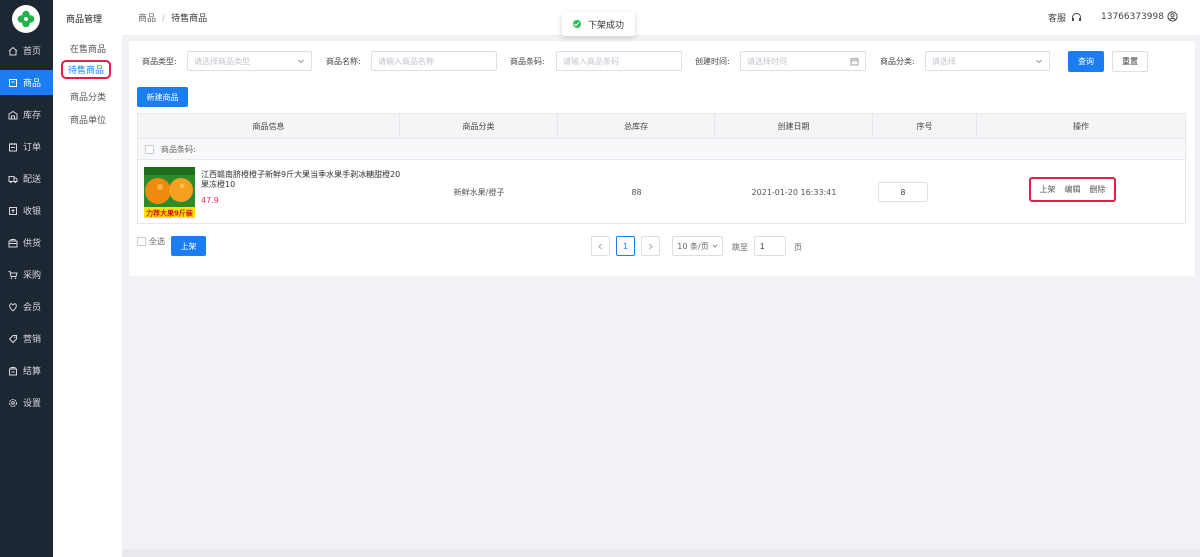  I want to click on success-toast: 下架成功, so click(598, 24).